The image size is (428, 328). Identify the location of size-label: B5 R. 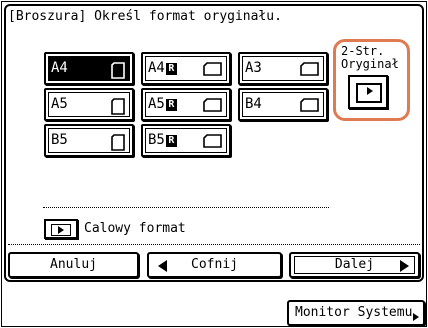
(162, 140).